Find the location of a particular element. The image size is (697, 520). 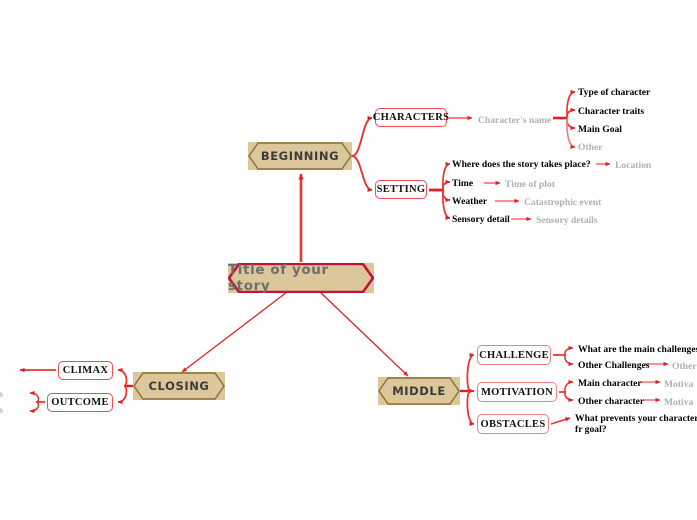

leaf-main-character: Main character is located at coordinates (610, 383).